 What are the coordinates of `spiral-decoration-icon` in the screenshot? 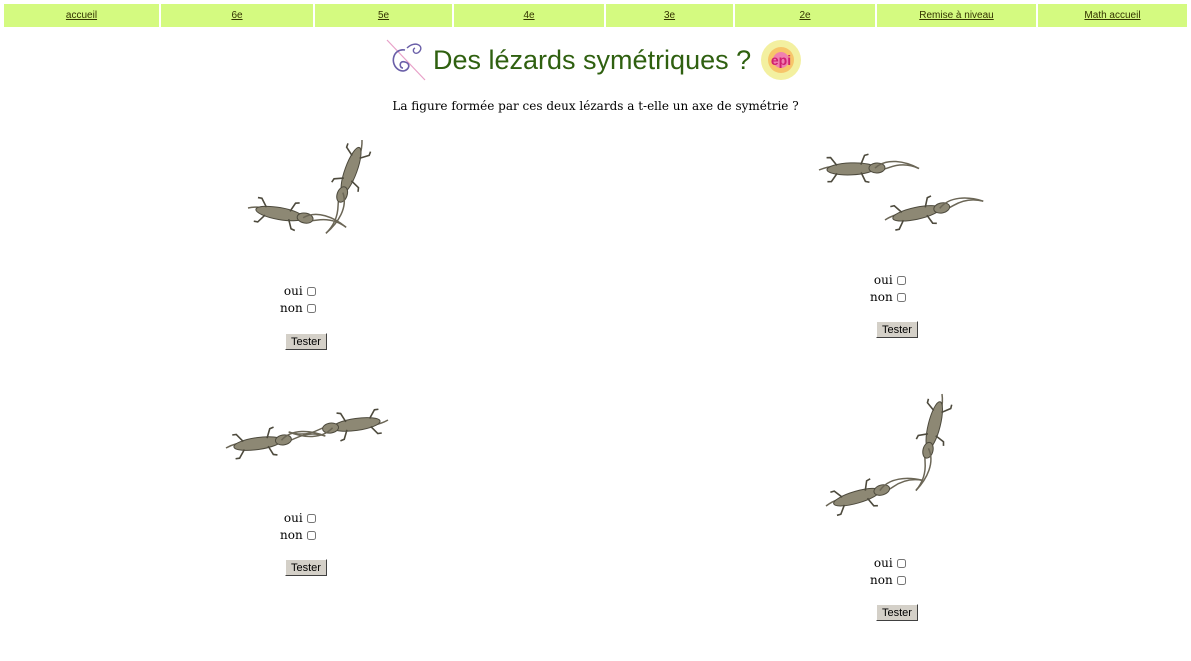 It's located at (406, 60).